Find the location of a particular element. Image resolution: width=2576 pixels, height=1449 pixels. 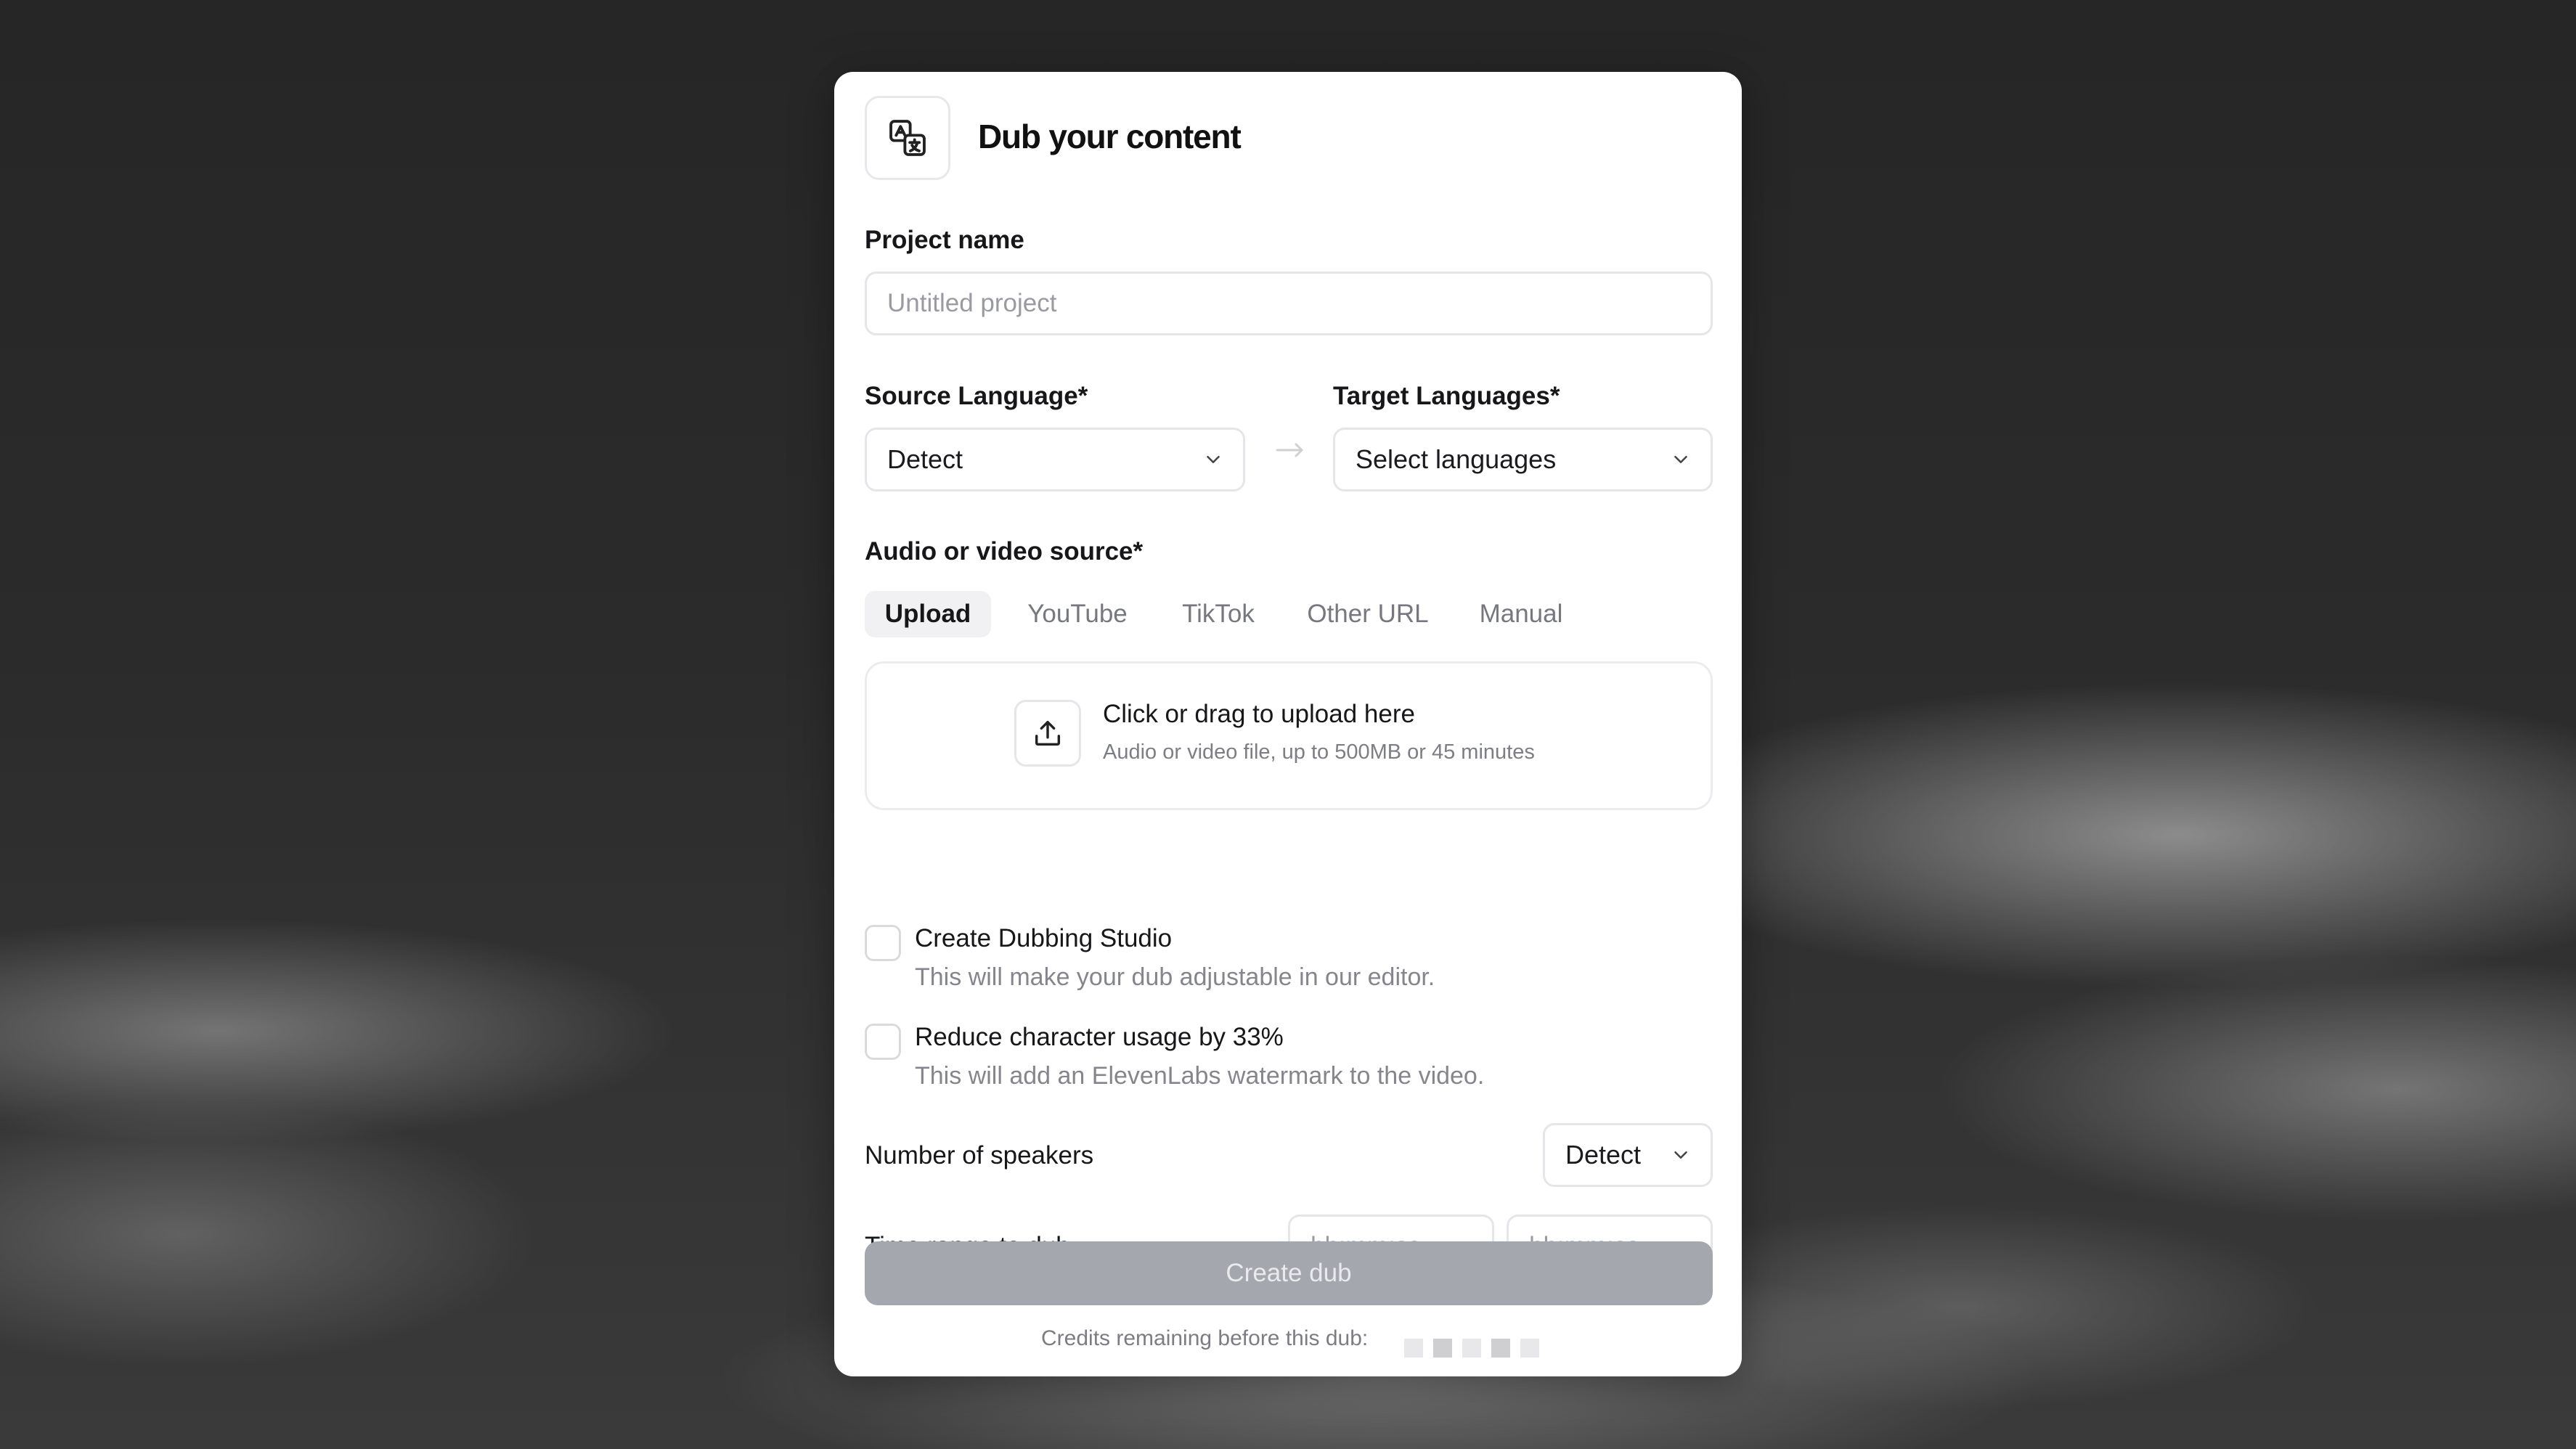

translate-icon is located at coordinates (907, 138).